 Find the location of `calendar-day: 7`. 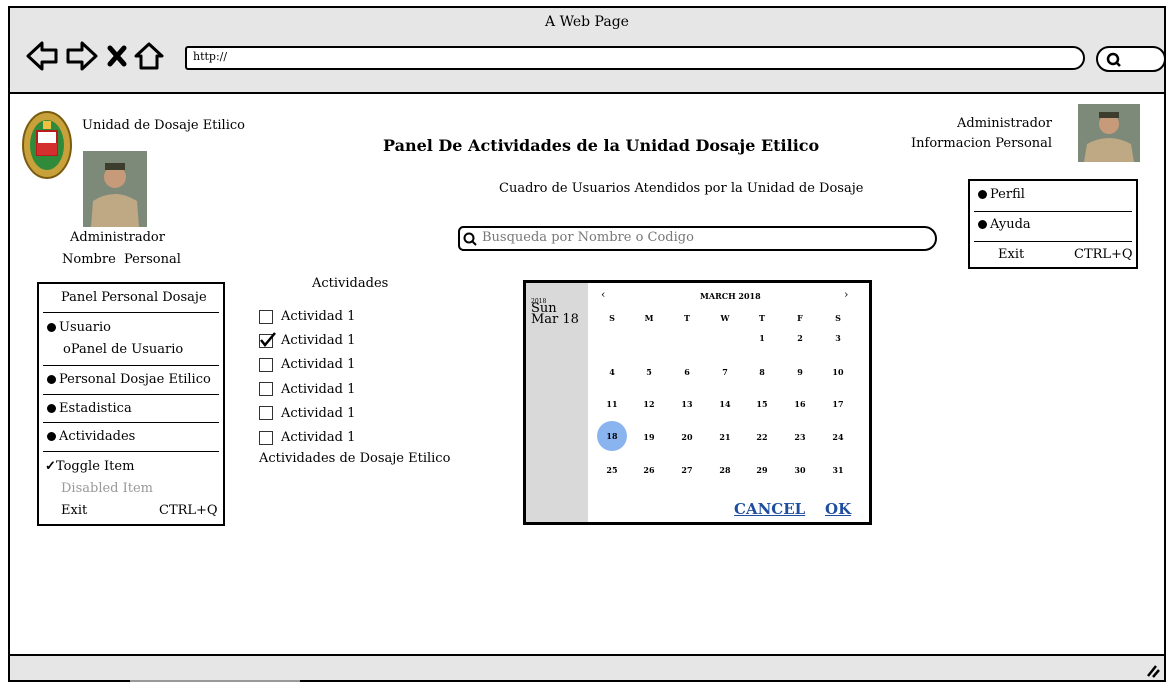

calendar-day: 7 is located at coordinates (725, 372).